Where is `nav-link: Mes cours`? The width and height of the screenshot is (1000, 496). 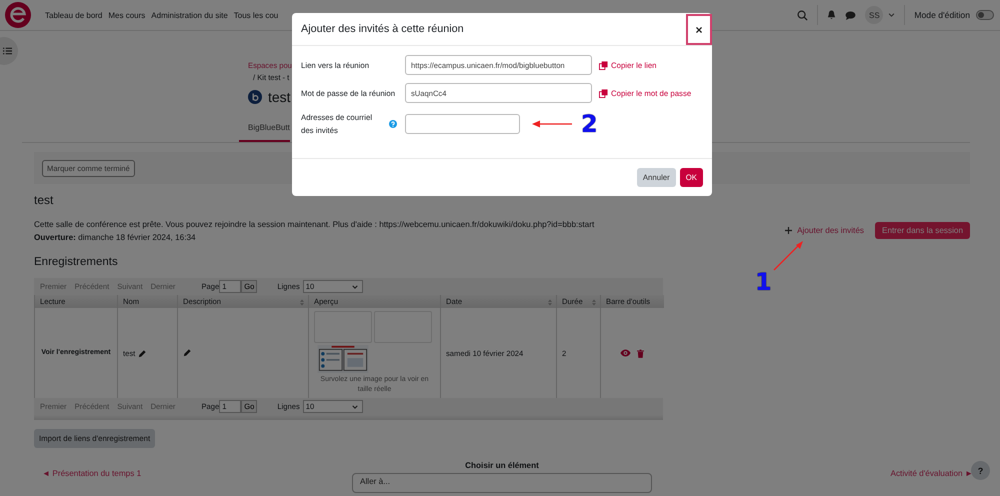
nav-link: Mes cours is located at coordinates (127, 15).